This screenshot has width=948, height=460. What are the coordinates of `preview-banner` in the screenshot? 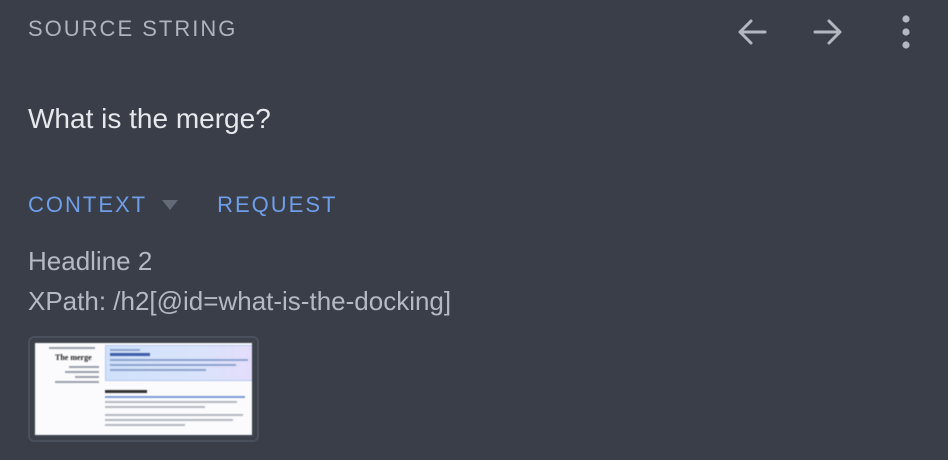 It's located at (178, 363).